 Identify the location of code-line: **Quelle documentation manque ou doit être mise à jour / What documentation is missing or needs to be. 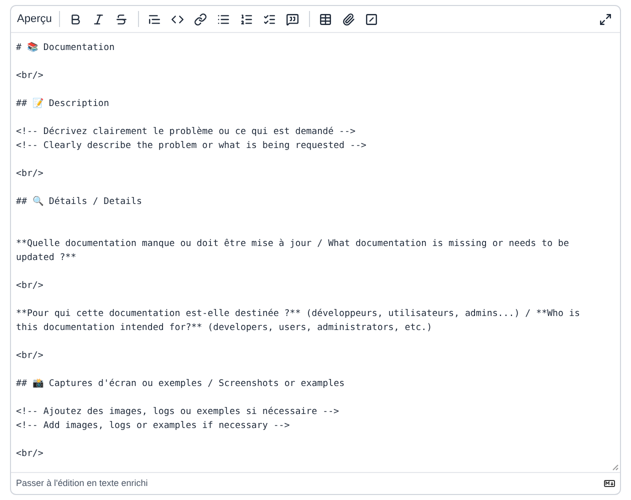
(292, 244).